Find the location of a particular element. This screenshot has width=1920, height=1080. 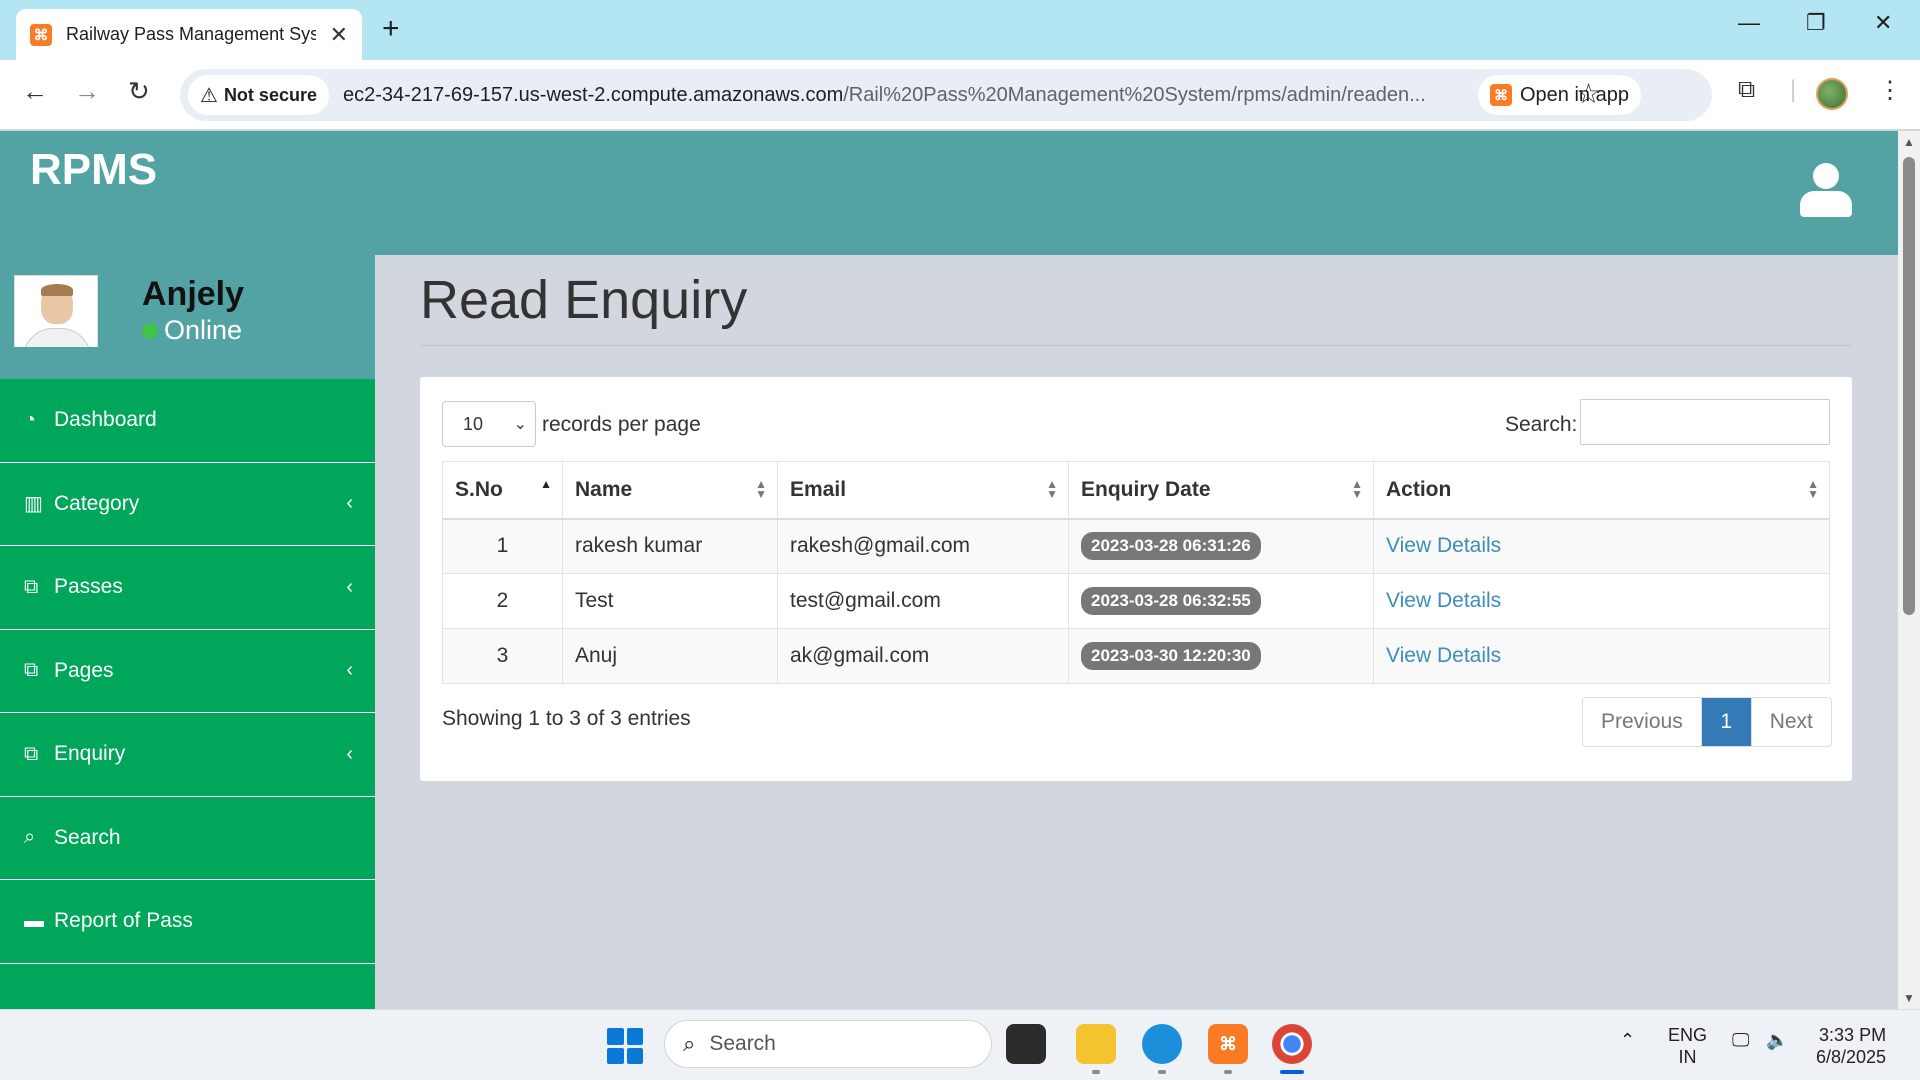

column-header-action: Action ▲ ▼ is located at coordinates (1601, 490).